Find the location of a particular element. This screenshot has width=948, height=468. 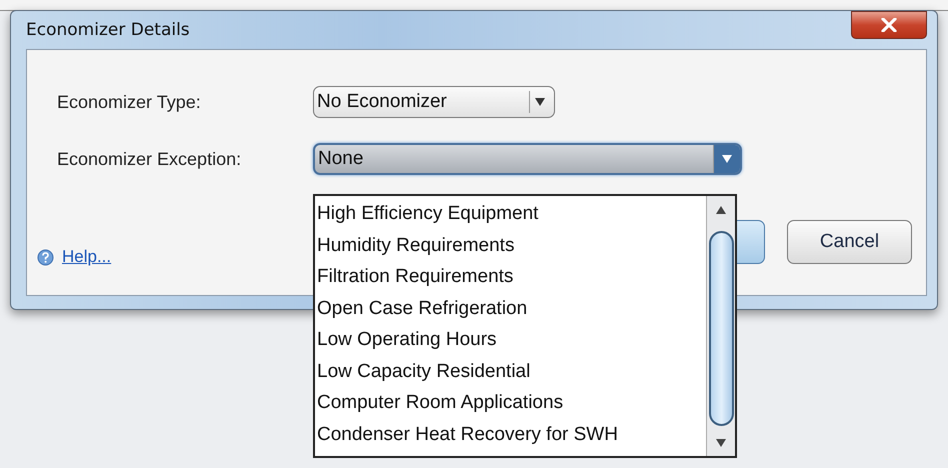

field-label: Economizer Type: is located at coordinates (129, 102).